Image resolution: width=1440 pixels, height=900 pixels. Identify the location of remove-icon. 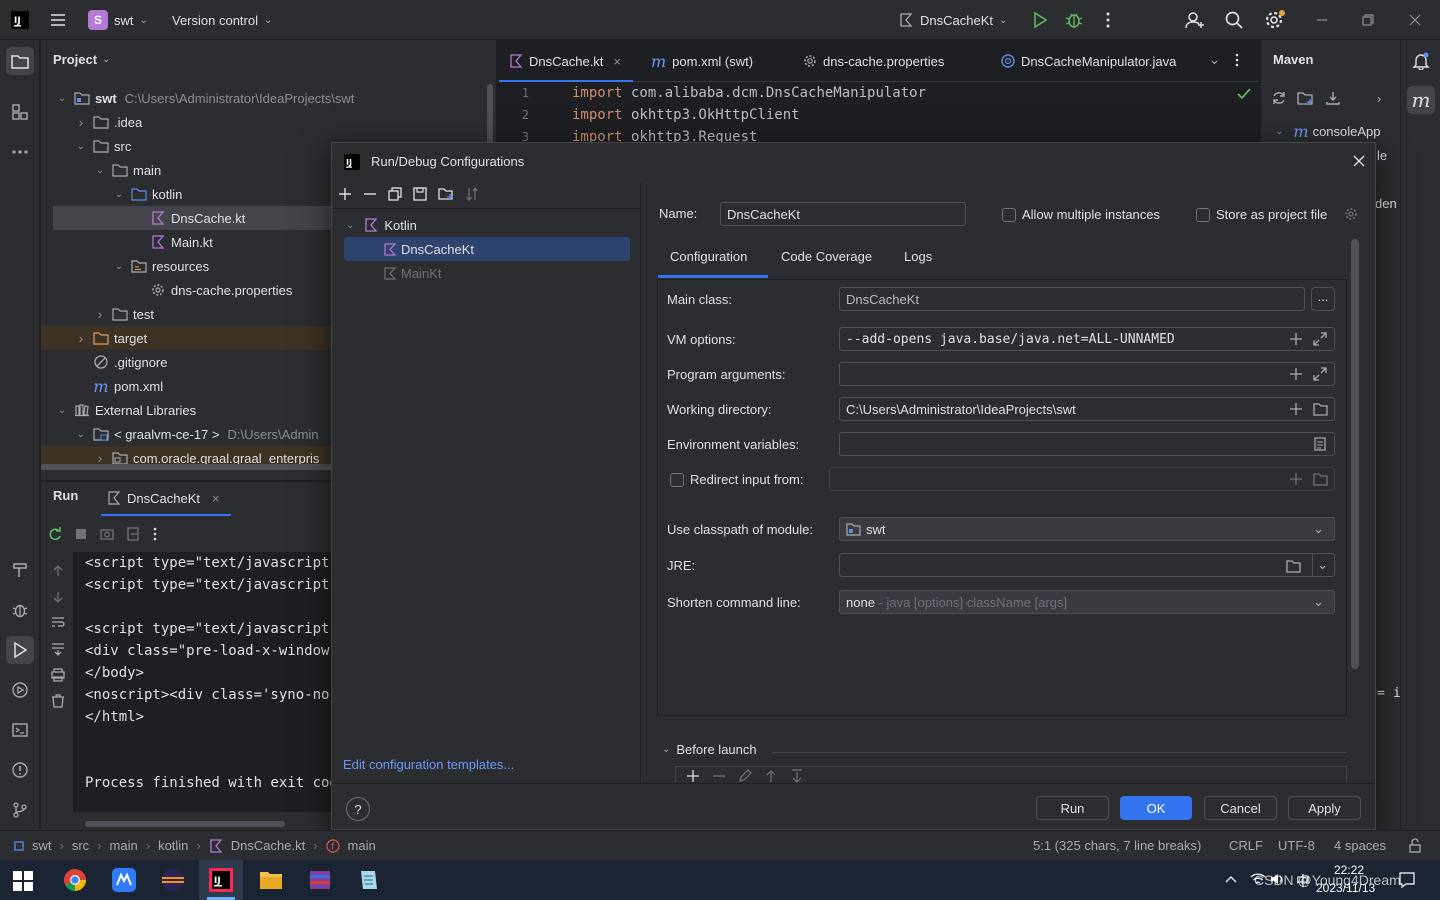
(719, 776).